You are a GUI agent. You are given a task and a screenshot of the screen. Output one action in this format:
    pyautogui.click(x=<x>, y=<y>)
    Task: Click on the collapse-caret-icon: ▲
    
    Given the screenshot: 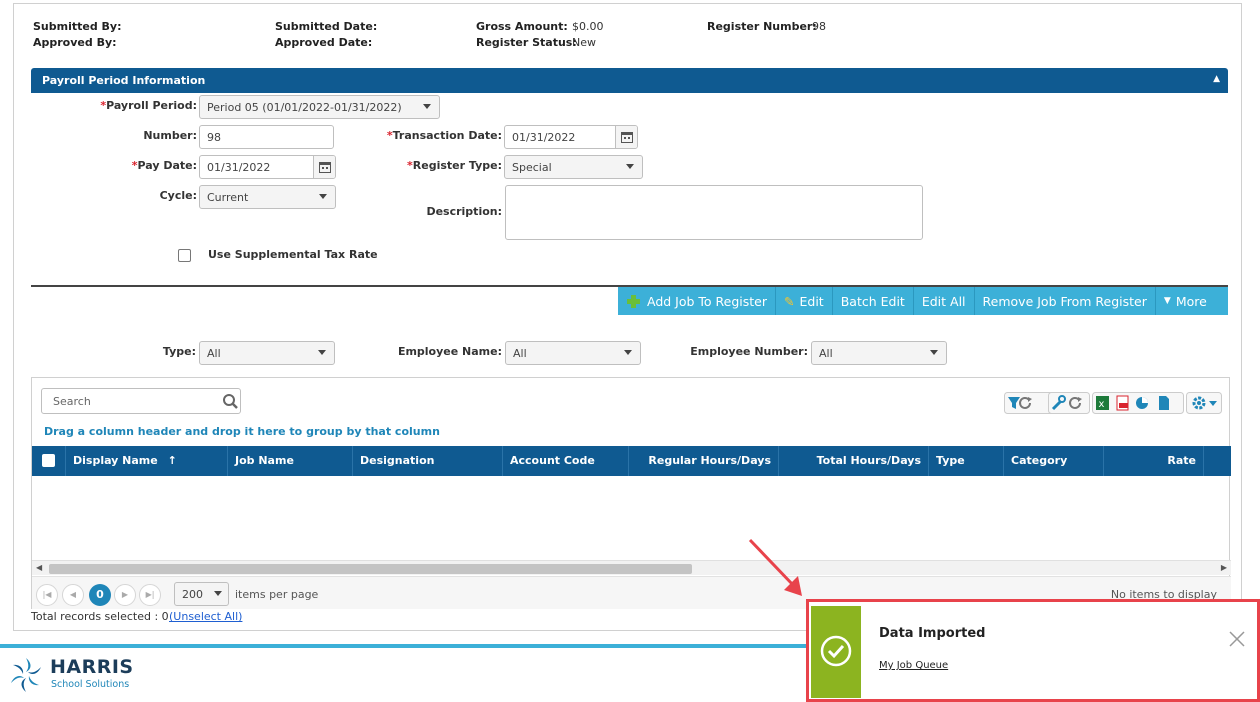 What is the action you would take?
    pyautogui.click(x=1216, y=79)
    